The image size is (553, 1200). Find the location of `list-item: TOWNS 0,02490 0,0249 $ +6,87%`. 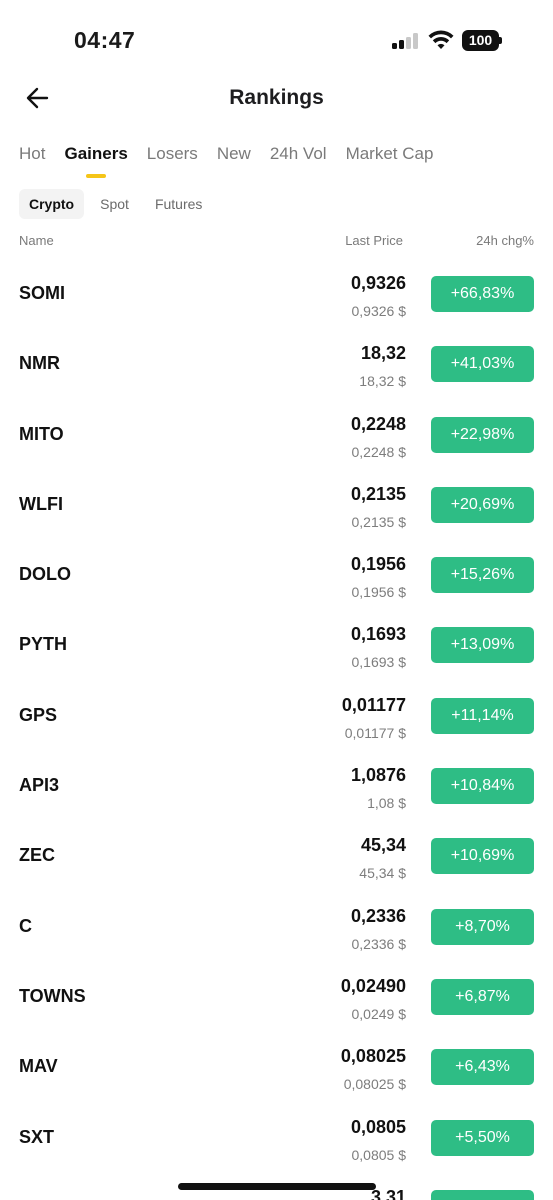

list-item: TOWNS 0,02490 0,0249 $ +6,87% is located at coordinates (276, 997).